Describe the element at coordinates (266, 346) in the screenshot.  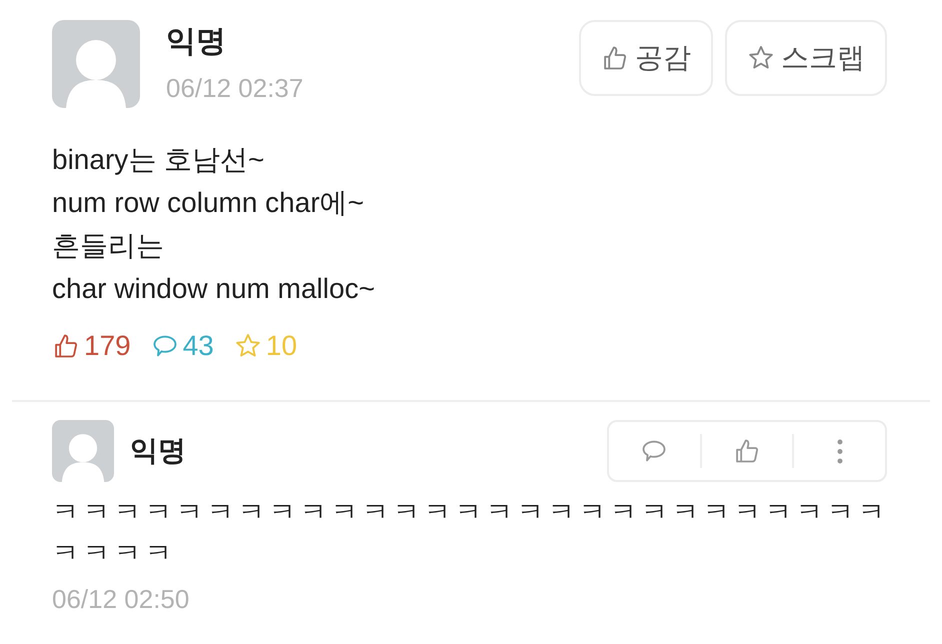
I see `scrap-count: 10` at that location.